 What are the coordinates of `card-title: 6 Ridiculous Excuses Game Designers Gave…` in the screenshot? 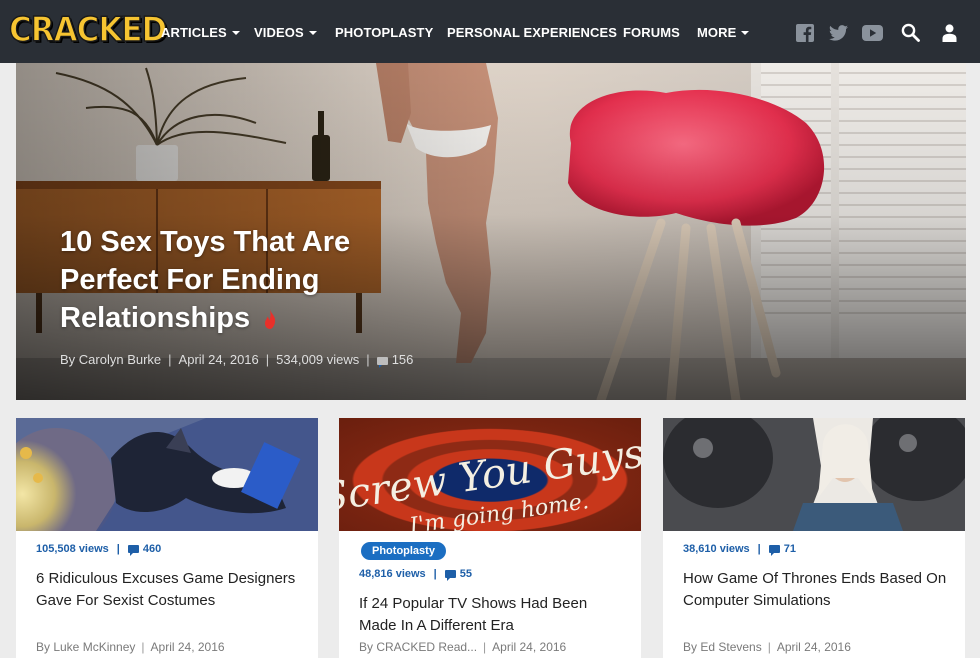 It's located at (168, 589).